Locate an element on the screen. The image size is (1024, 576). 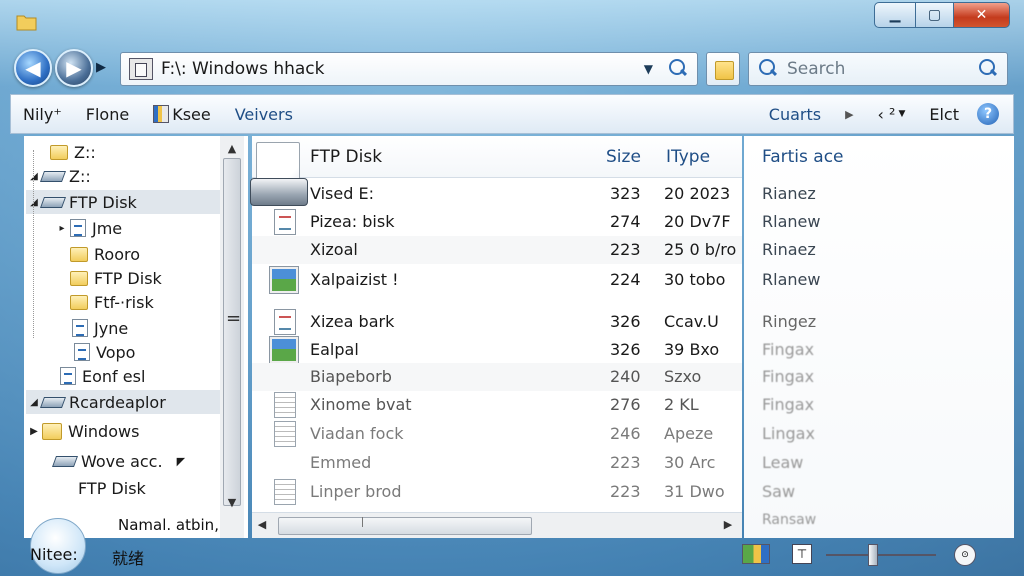
toolbar-item-cuarts: Cuarts is located at coordinates (795, 114).